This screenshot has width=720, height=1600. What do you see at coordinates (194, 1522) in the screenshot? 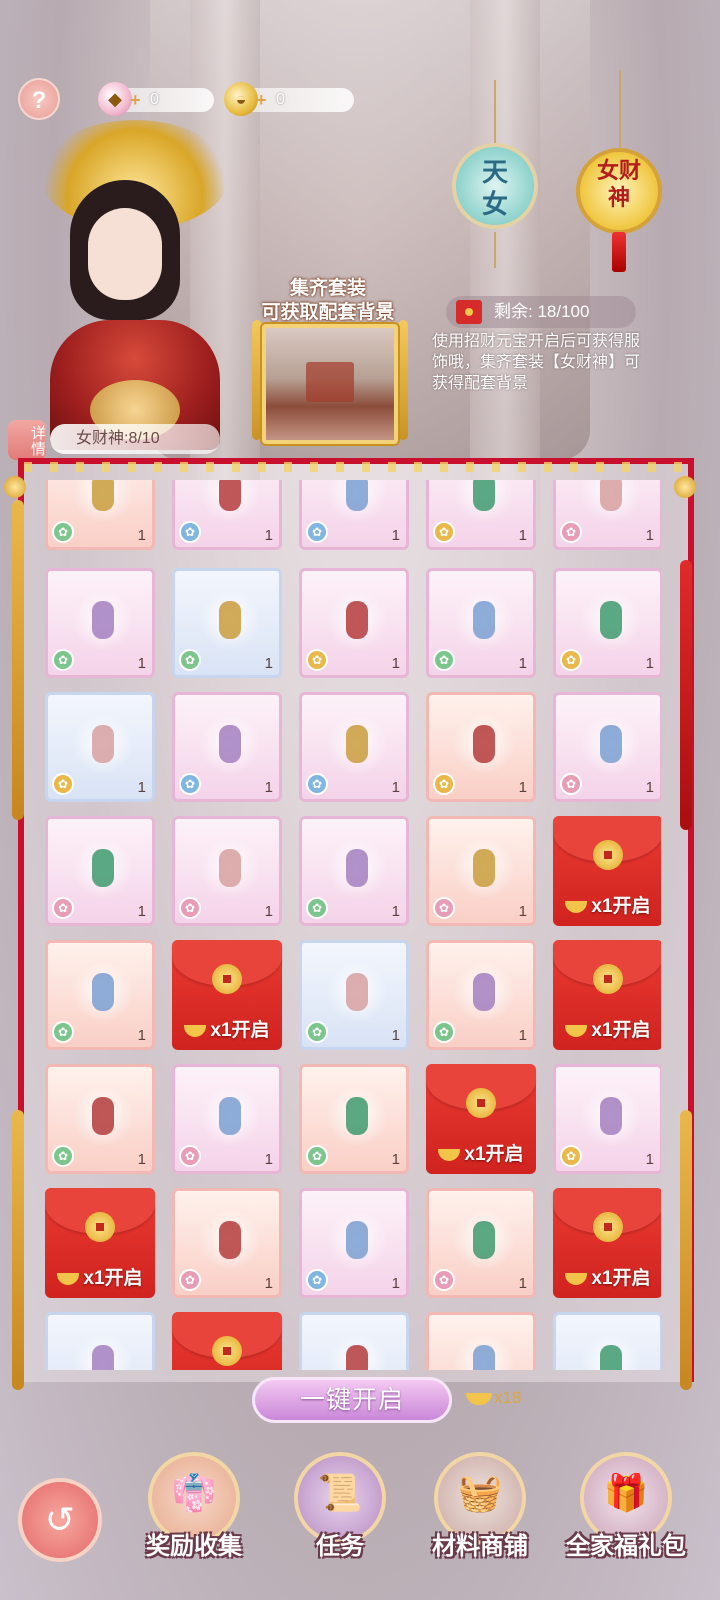
I see `nav-reward-collection: 👘 奖励收集` at bounding box center [194, 1522].